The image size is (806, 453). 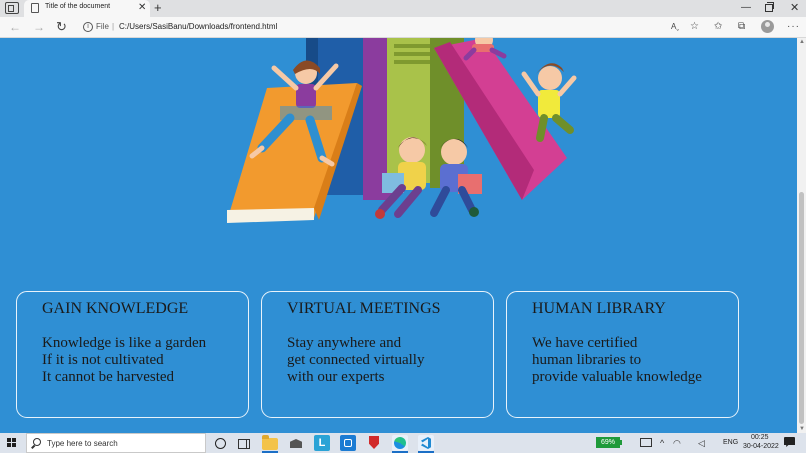 What do you see at coordinates (662, 443) in the screenshot?
I see `chevron-up-icon: ^` at bounding box center [662, 443].